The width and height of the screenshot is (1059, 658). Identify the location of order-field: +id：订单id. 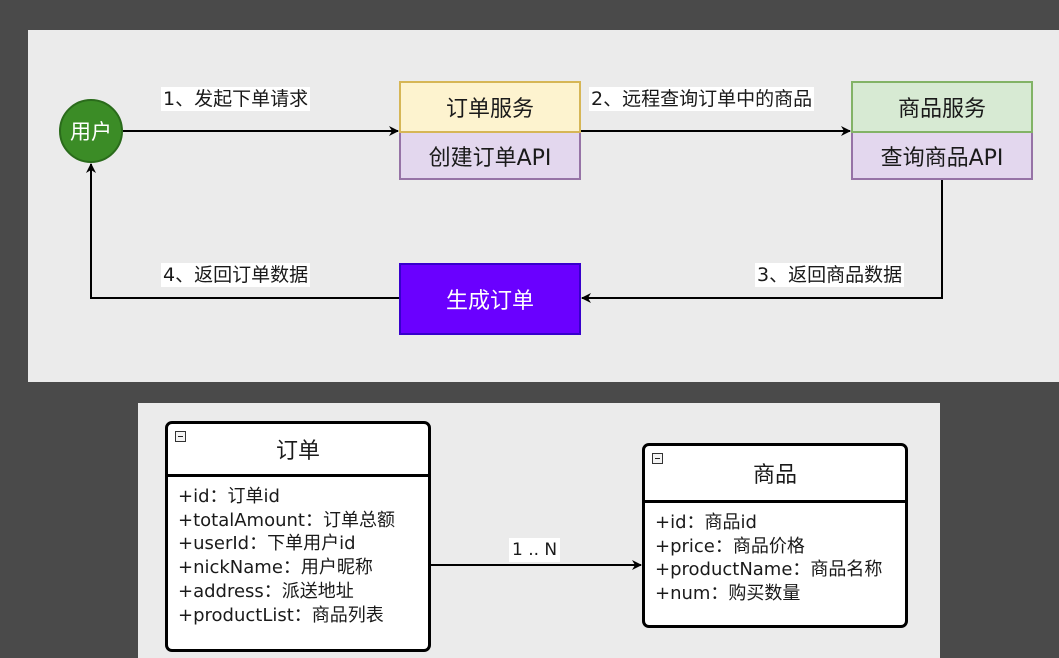
(229, 496).